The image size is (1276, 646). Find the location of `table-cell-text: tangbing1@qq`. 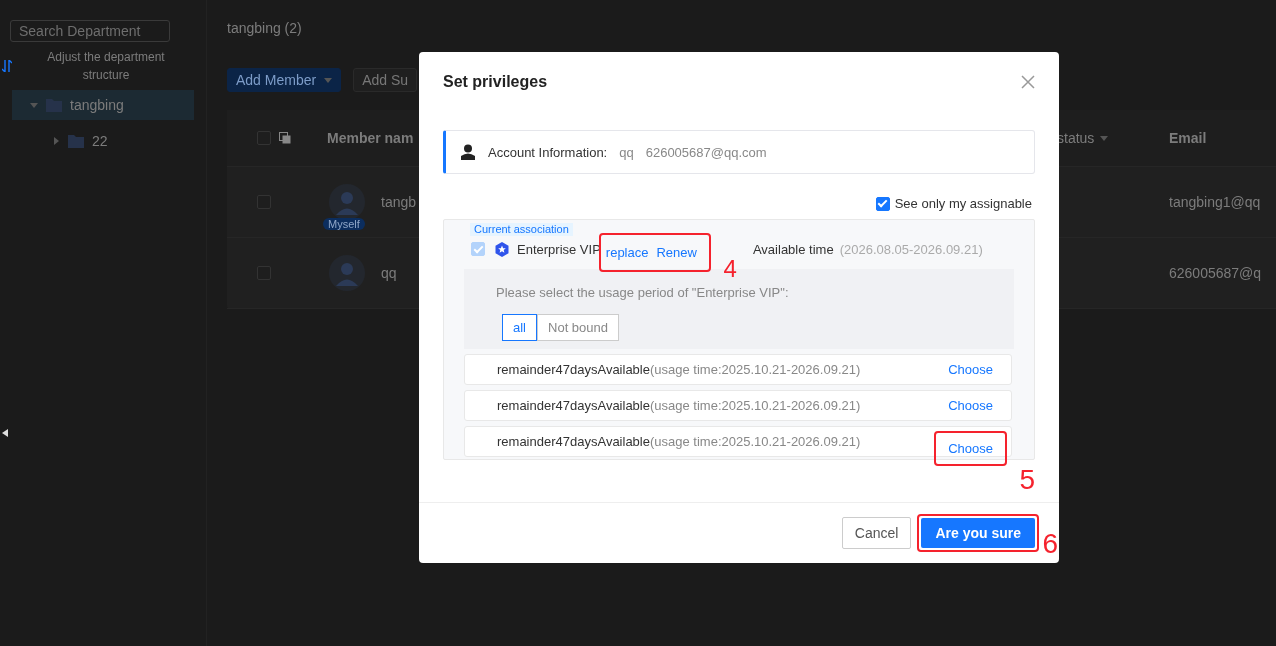

table-cell-text: tangbing1@qq is located at coordinates (1215, 202).